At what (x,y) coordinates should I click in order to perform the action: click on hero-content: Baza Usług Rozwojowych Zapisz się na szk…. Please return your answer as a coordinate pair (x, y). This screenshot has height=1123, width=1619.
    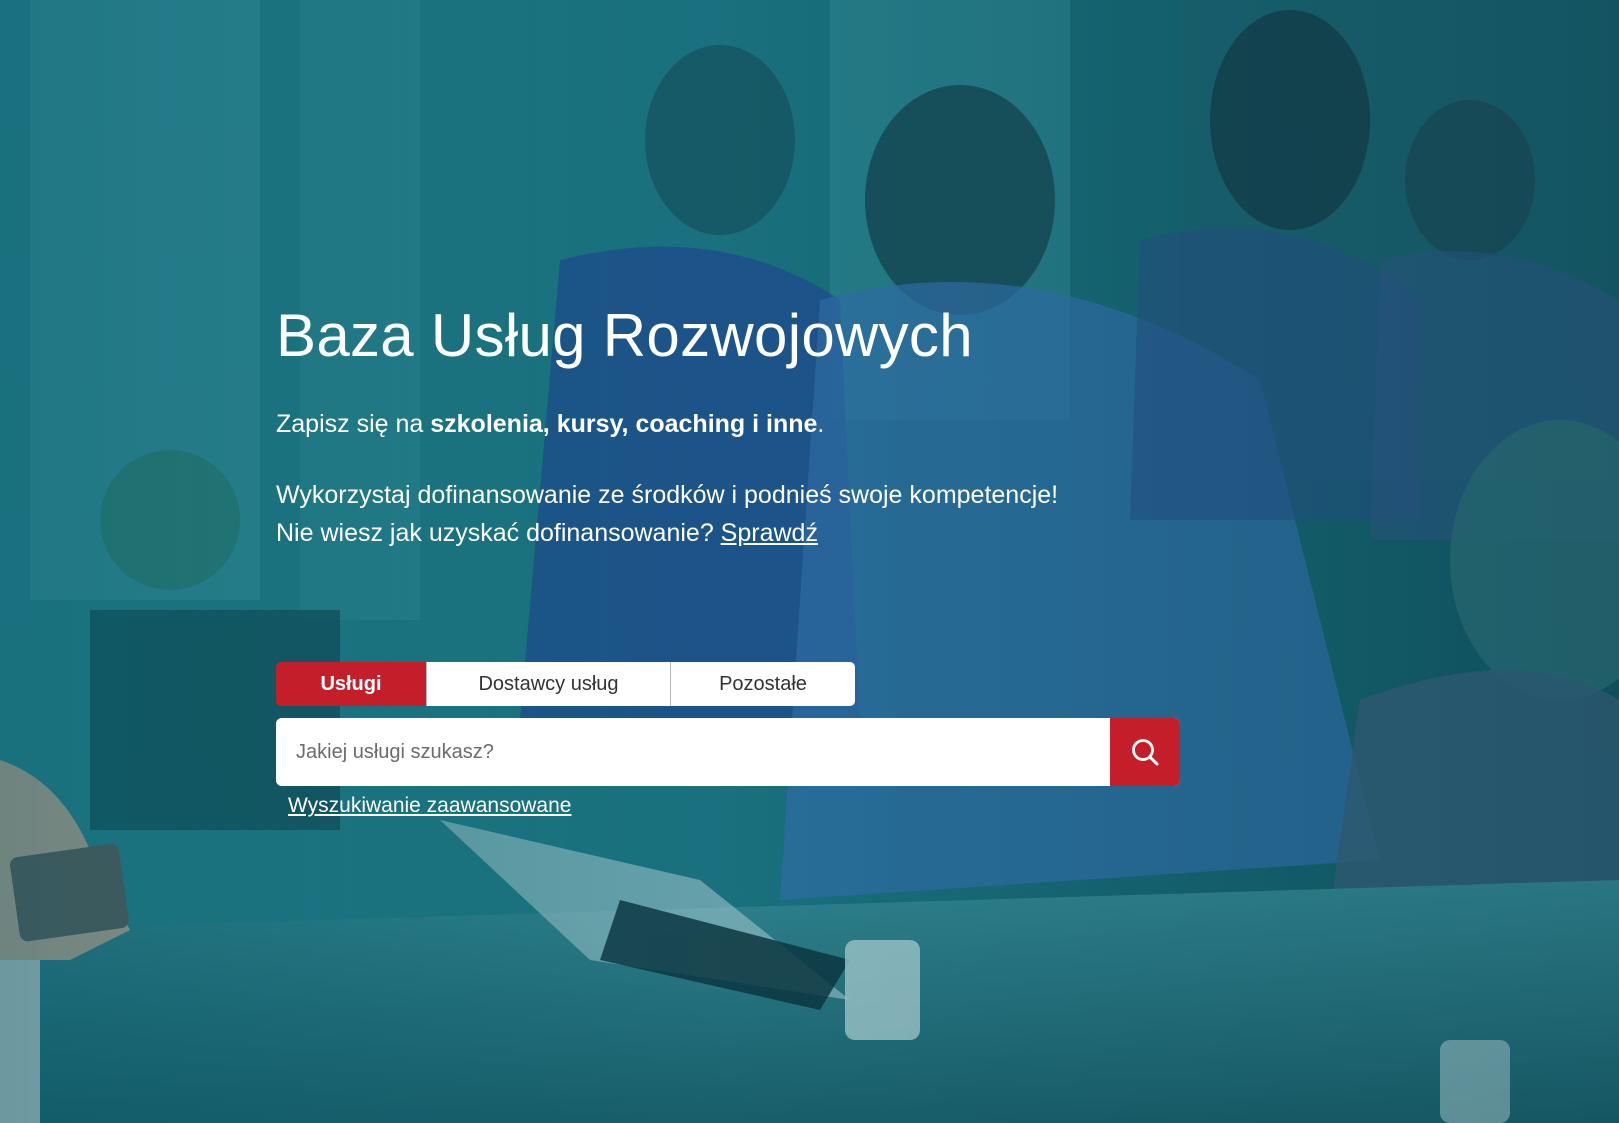
    Looking at the image, I should click on (726, 426).